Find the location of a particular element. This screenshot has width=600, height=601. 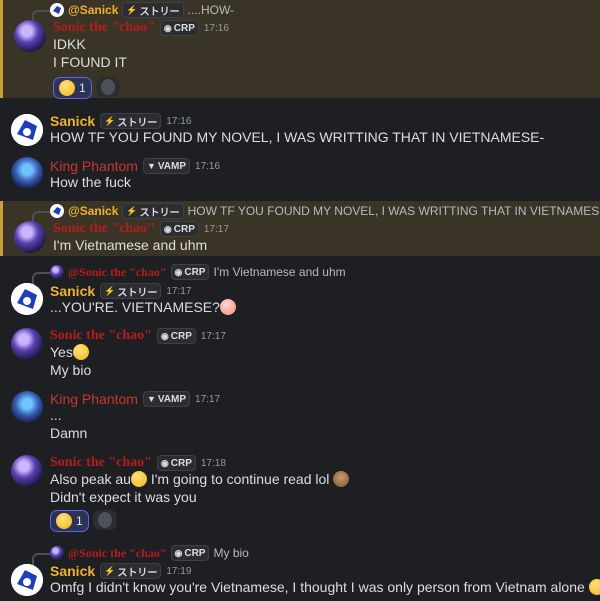

message-line: Yes is located at coordinates (69, 352).